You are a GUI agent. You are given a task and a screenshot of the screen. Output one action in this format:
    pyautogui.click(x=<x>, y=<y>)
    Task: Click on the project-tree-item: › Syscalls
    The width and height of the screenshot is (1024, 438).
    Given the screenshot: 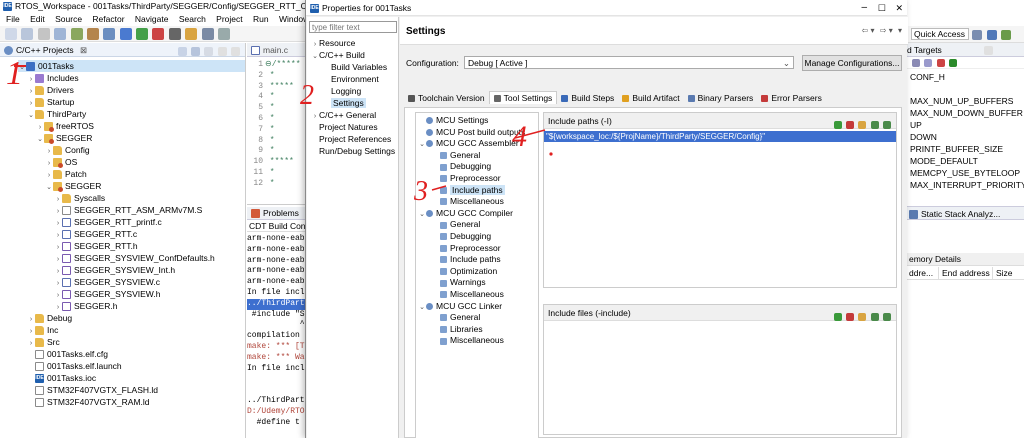 What is the action you would take?
    pyautogui.click(x=131, y=198)
    